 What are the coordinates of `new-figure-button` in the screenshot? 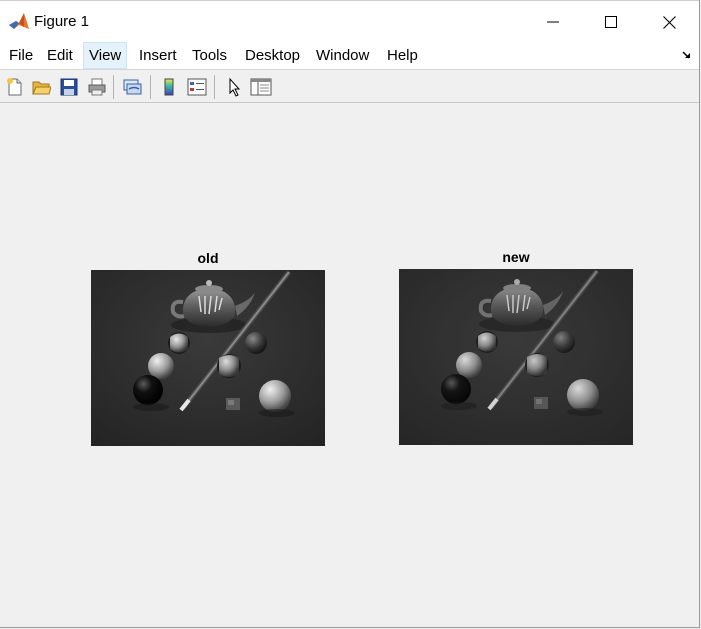 It's located at (15, 87).